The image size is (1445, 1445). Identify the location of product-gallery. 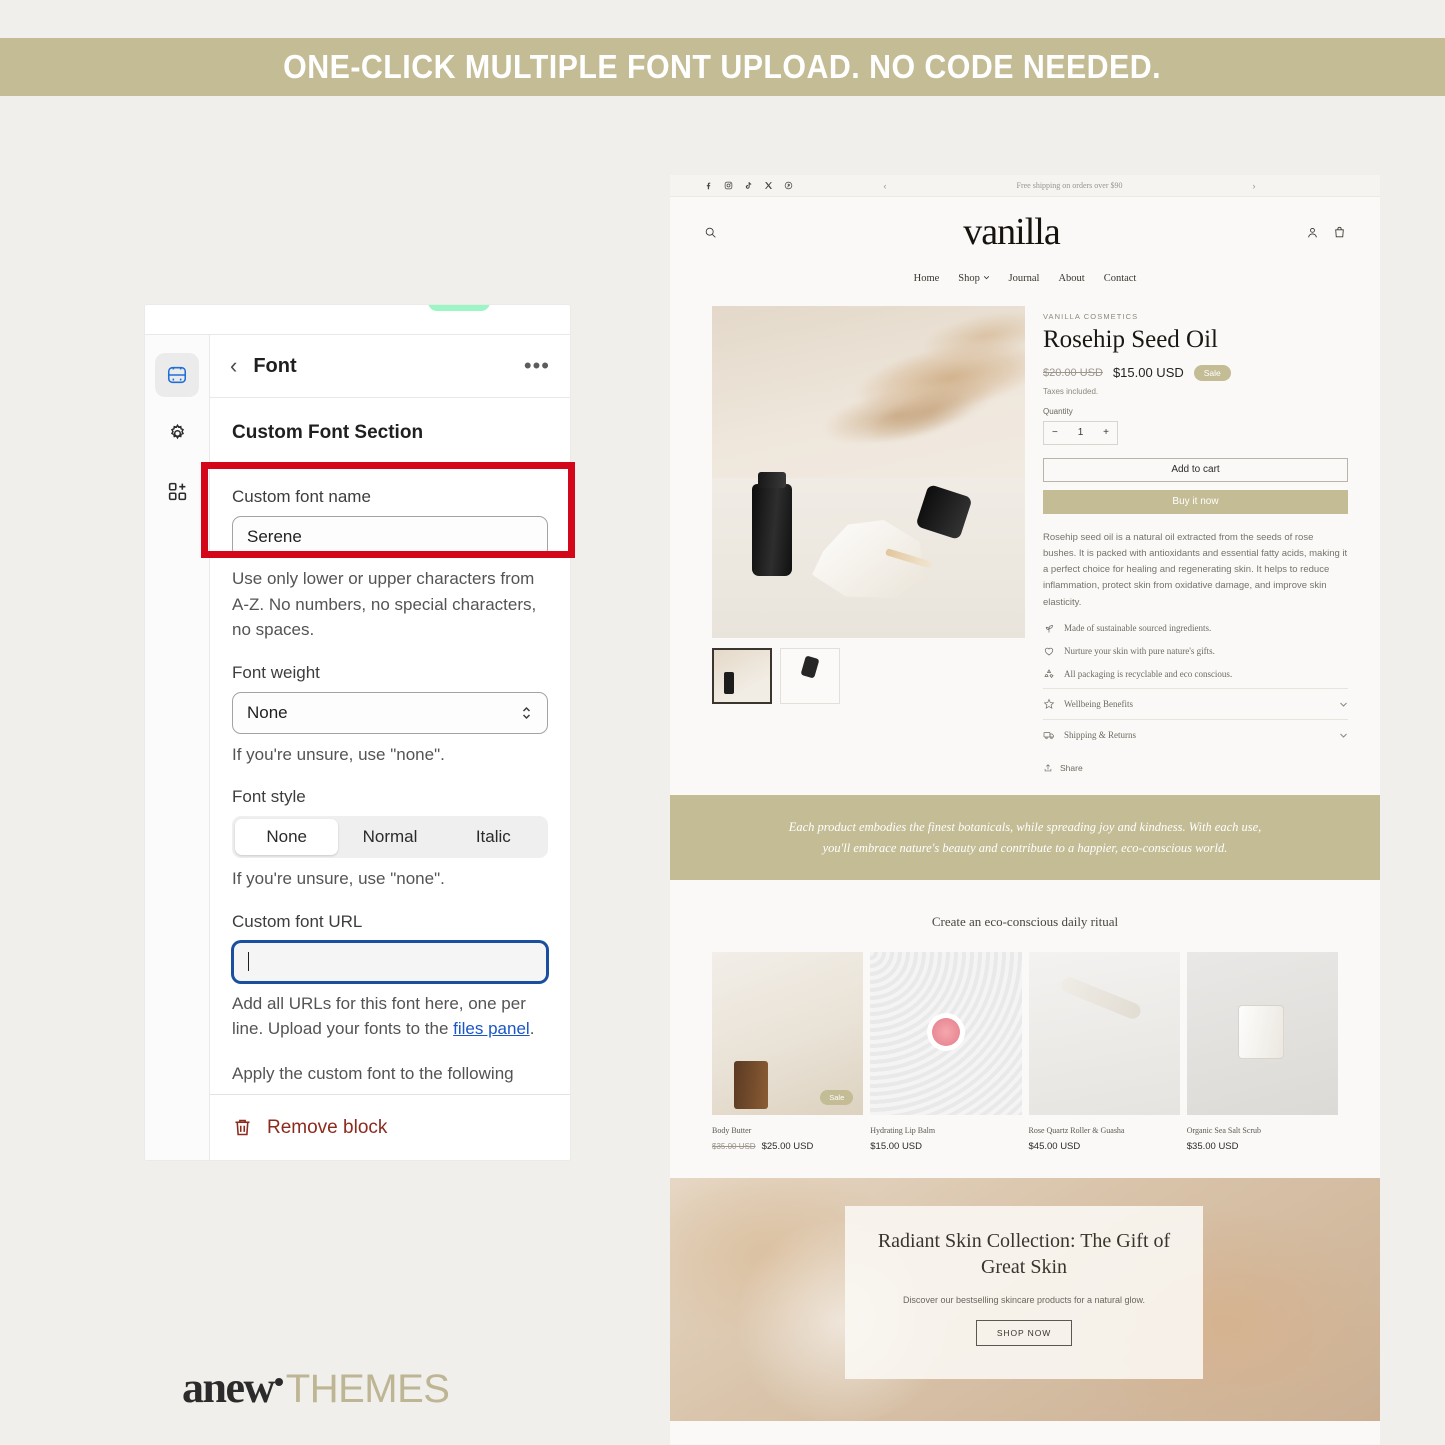
(868, 539).